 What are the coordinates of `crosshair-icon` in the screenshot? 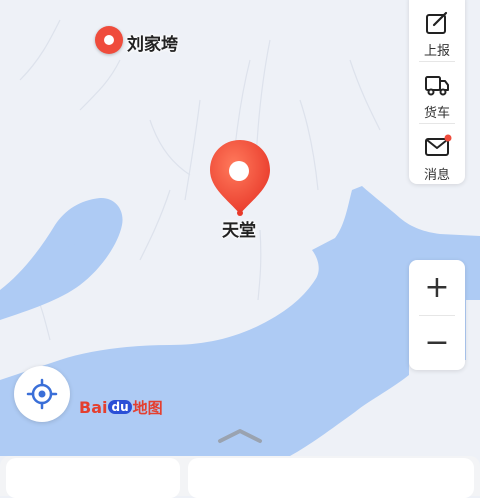 It's located at (42, 394).